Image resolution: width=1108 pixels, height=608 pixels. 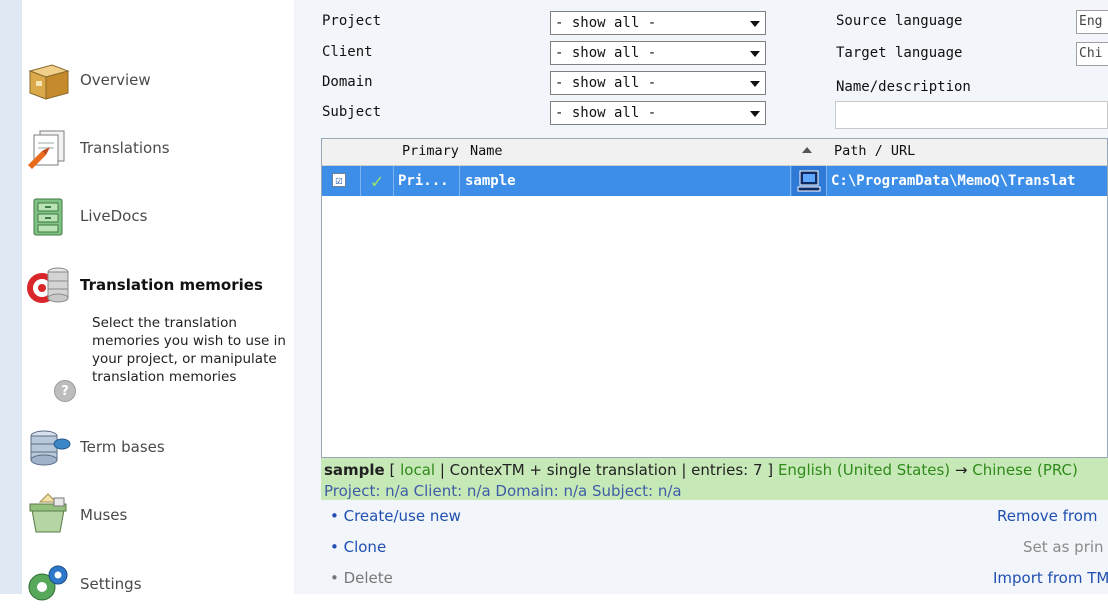 What do you see at coordinates (354, 470) in the screenshot?
I see `tm-name: sample` at bounding box center [354, 470].